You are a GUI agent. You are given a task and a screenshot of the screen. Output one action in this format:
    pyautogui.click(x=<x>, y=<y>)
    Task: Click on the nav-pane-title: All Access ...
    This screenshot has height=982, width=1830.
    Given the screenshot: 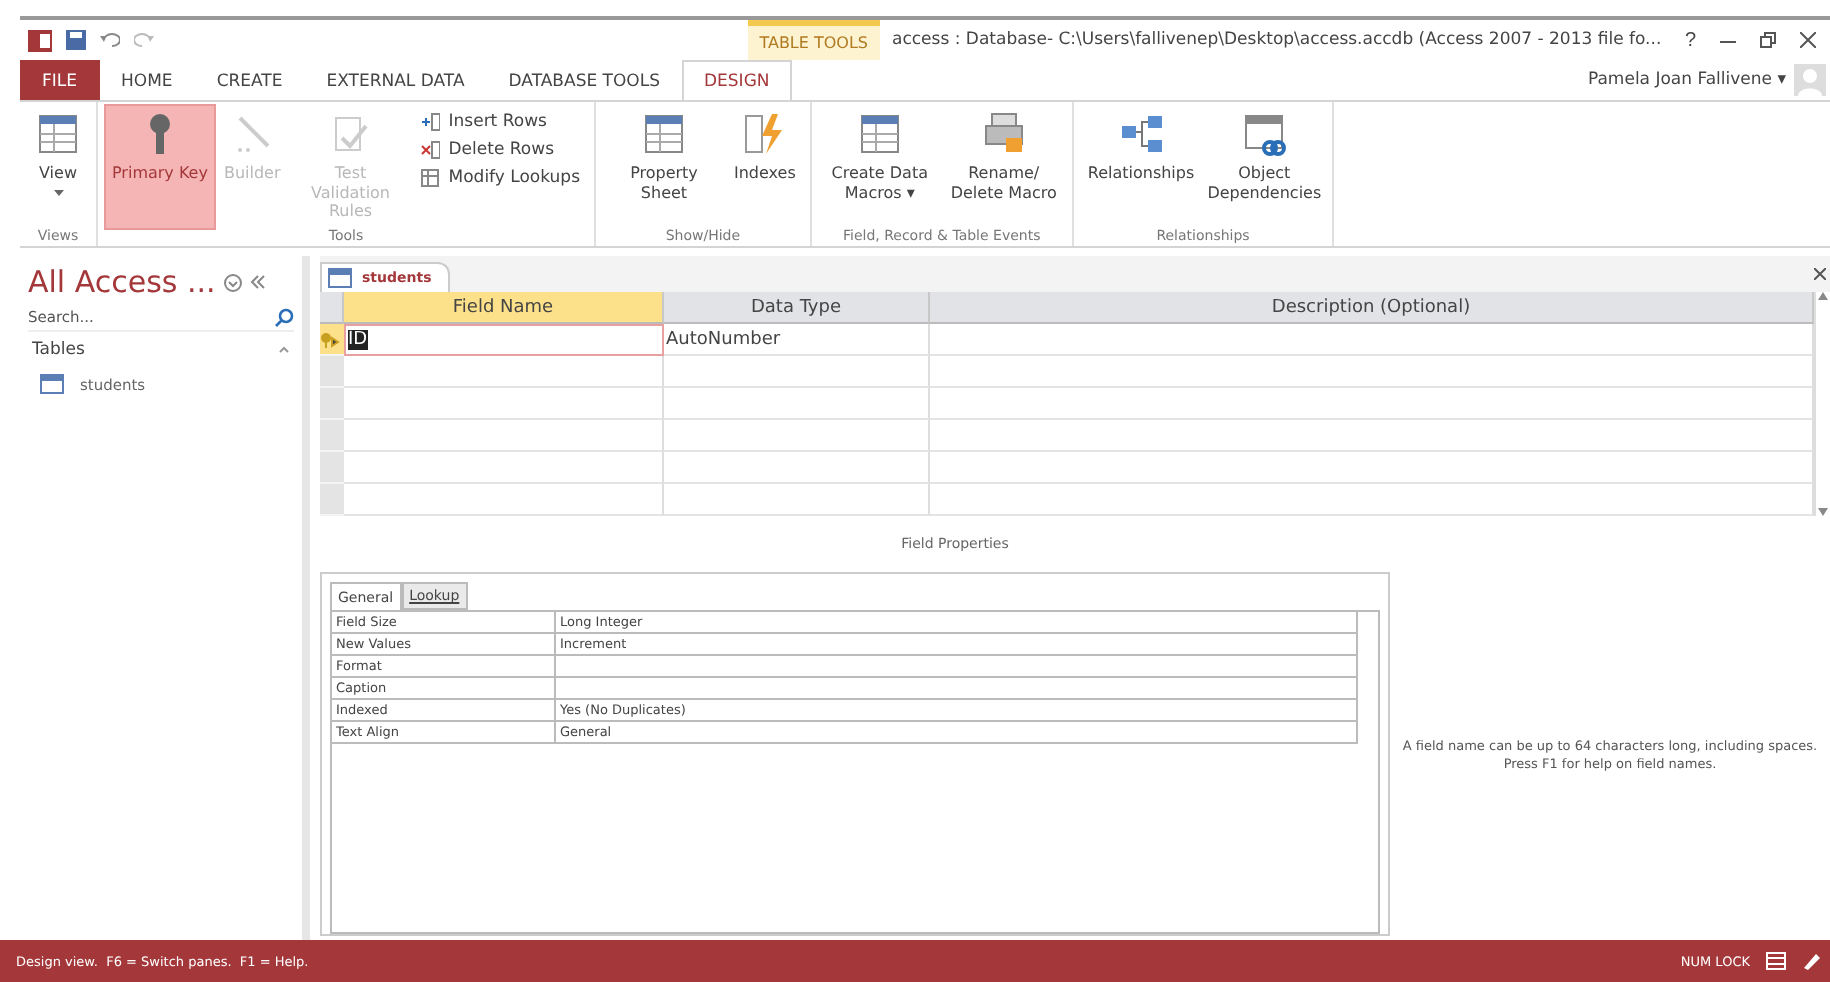 What is the action you would take?
    pyautogui.click(x=122, y=282)
    